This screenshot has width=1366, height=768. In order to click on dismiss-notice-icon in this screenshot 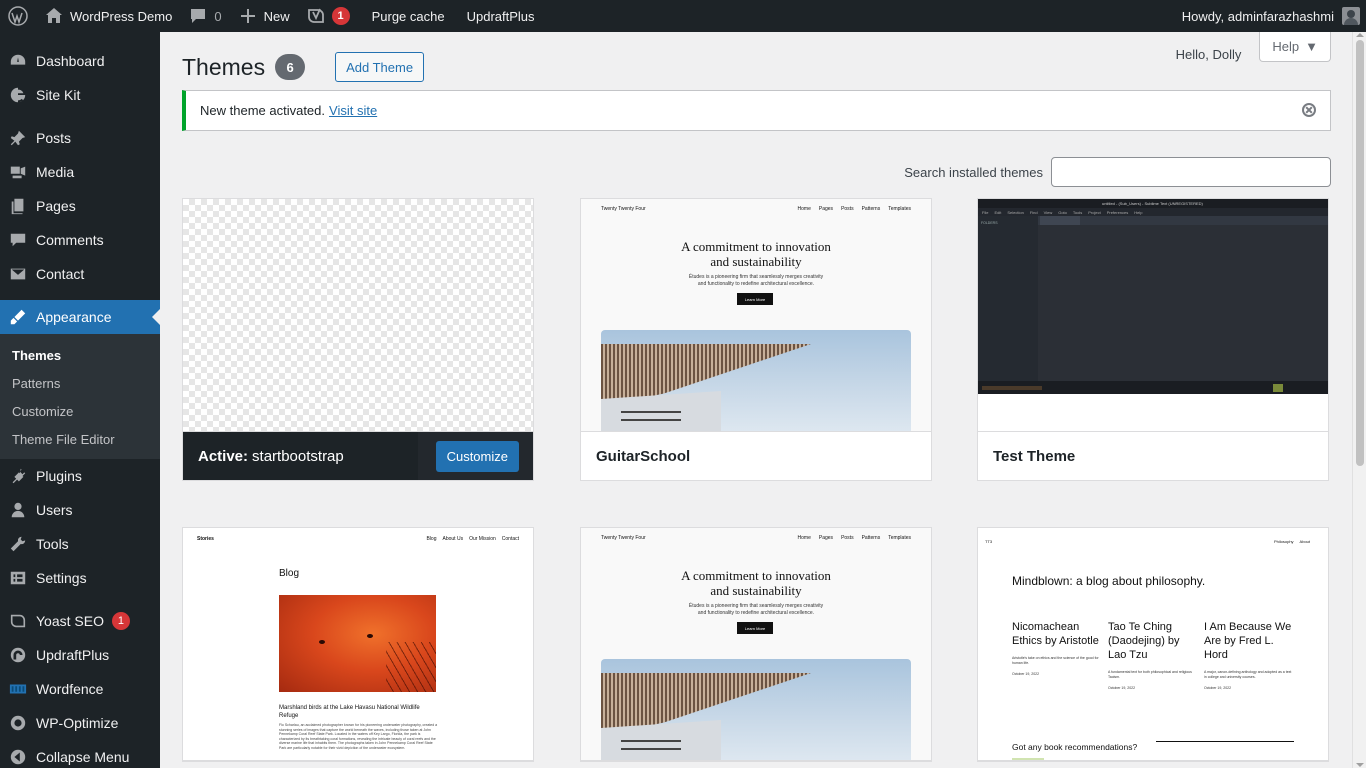, I will do `click(1309, 110)`.